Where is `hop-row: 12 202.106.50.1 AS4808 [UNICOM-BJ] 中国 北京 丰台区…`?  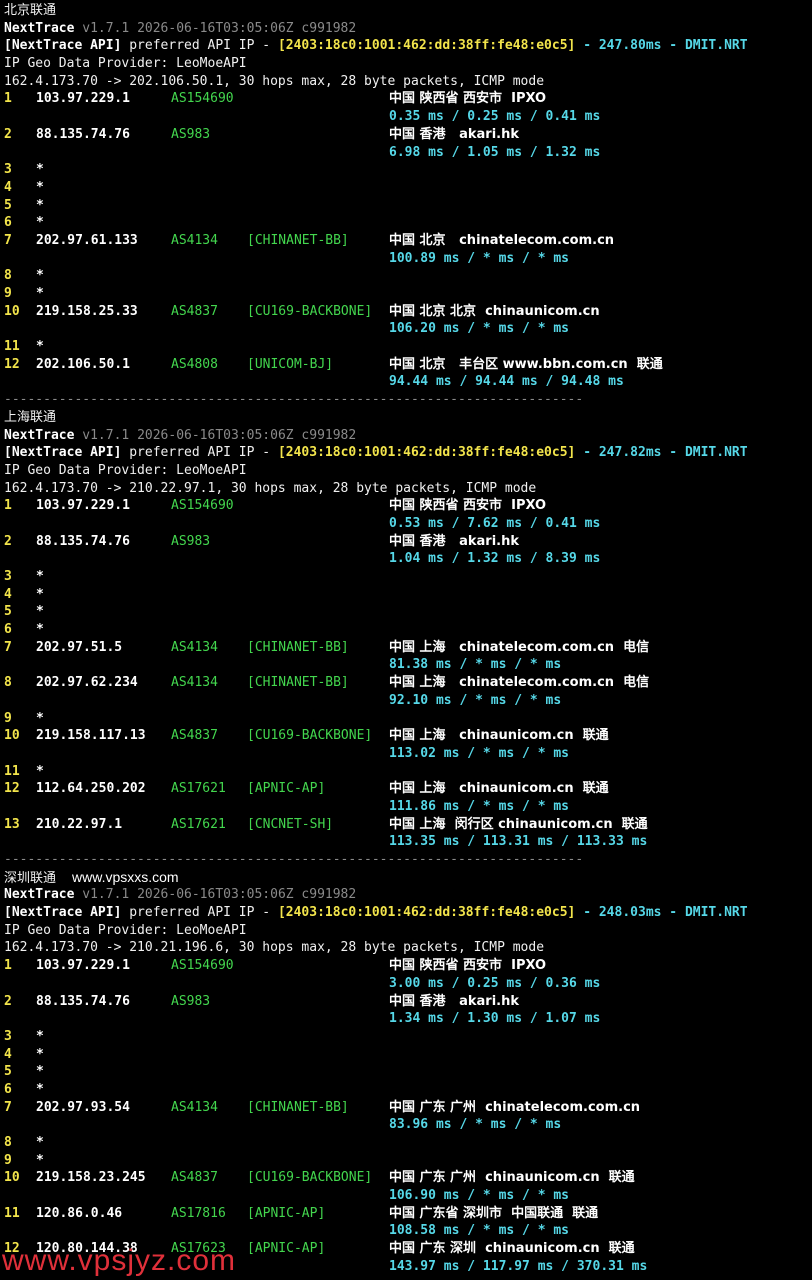
hop-row: 12 202.106.50.1 AS4808 [UNICOM-BJ] 中国 北京 丰台区… is located at coordinates (407, 365).